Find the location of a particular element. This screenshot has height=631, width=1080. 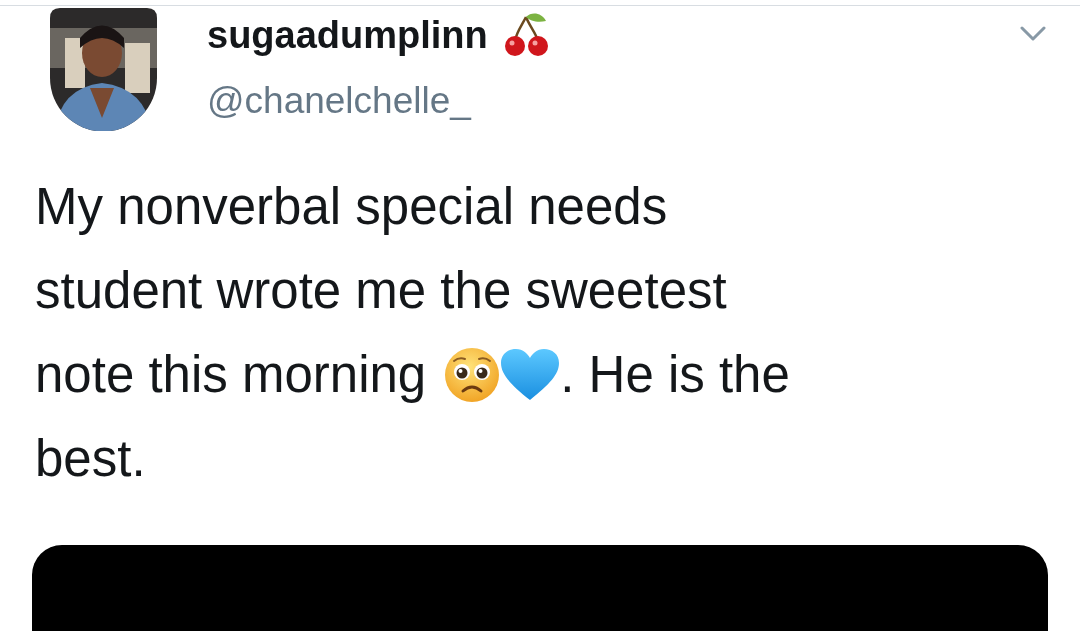

tweet-text: . He is the is located at coordinates (675, 375).